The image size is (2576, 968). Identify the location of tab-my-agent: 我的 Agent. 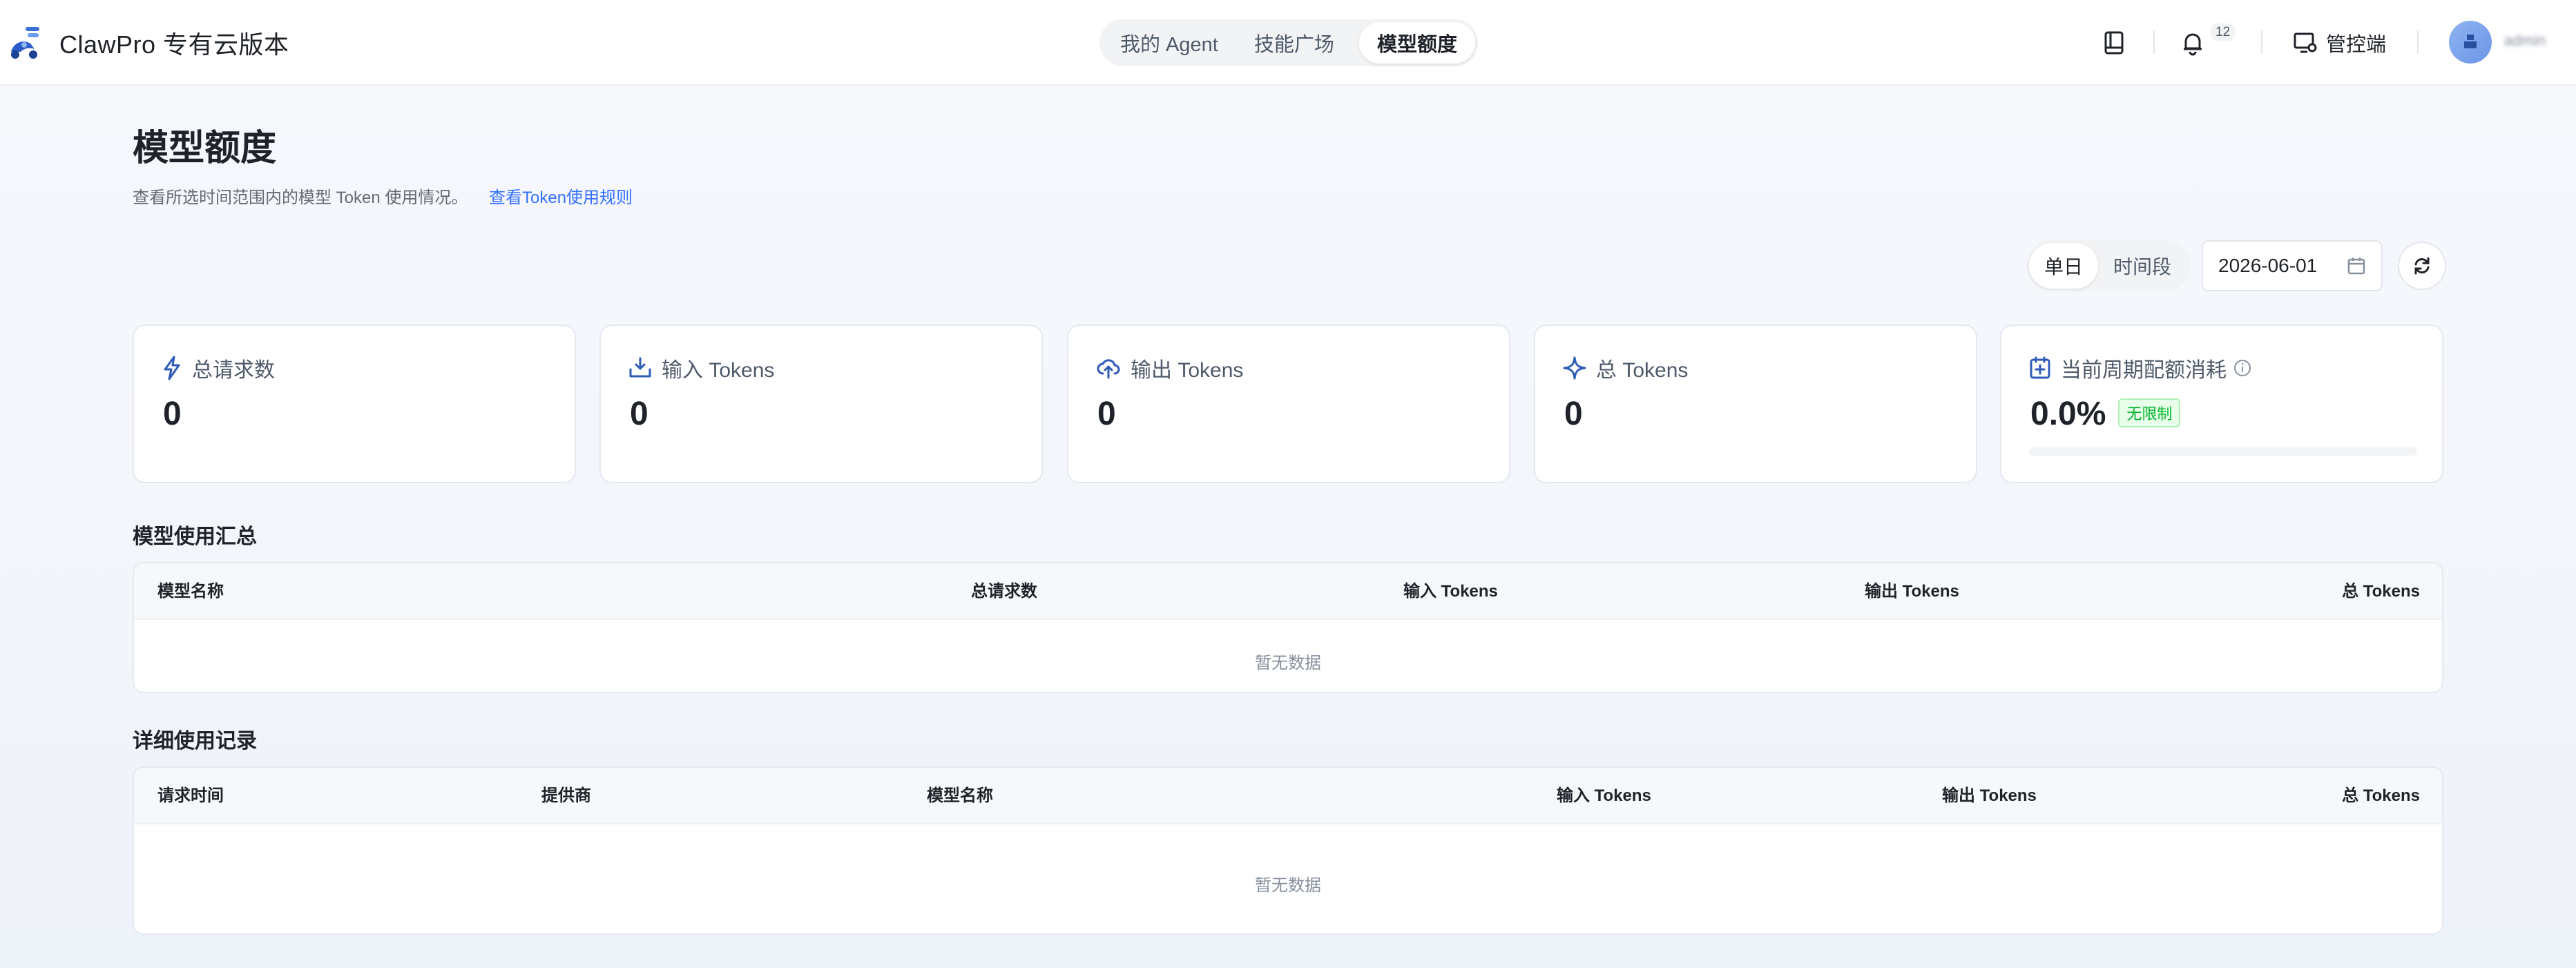
(1169, 43).